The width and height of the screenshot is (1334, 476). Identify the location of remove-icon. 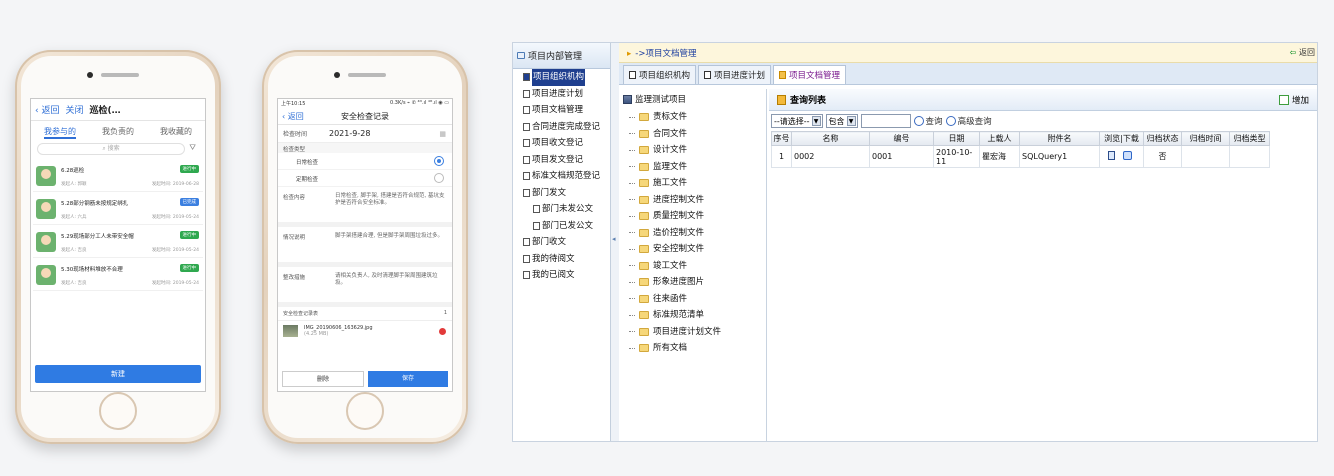
(442, 331).